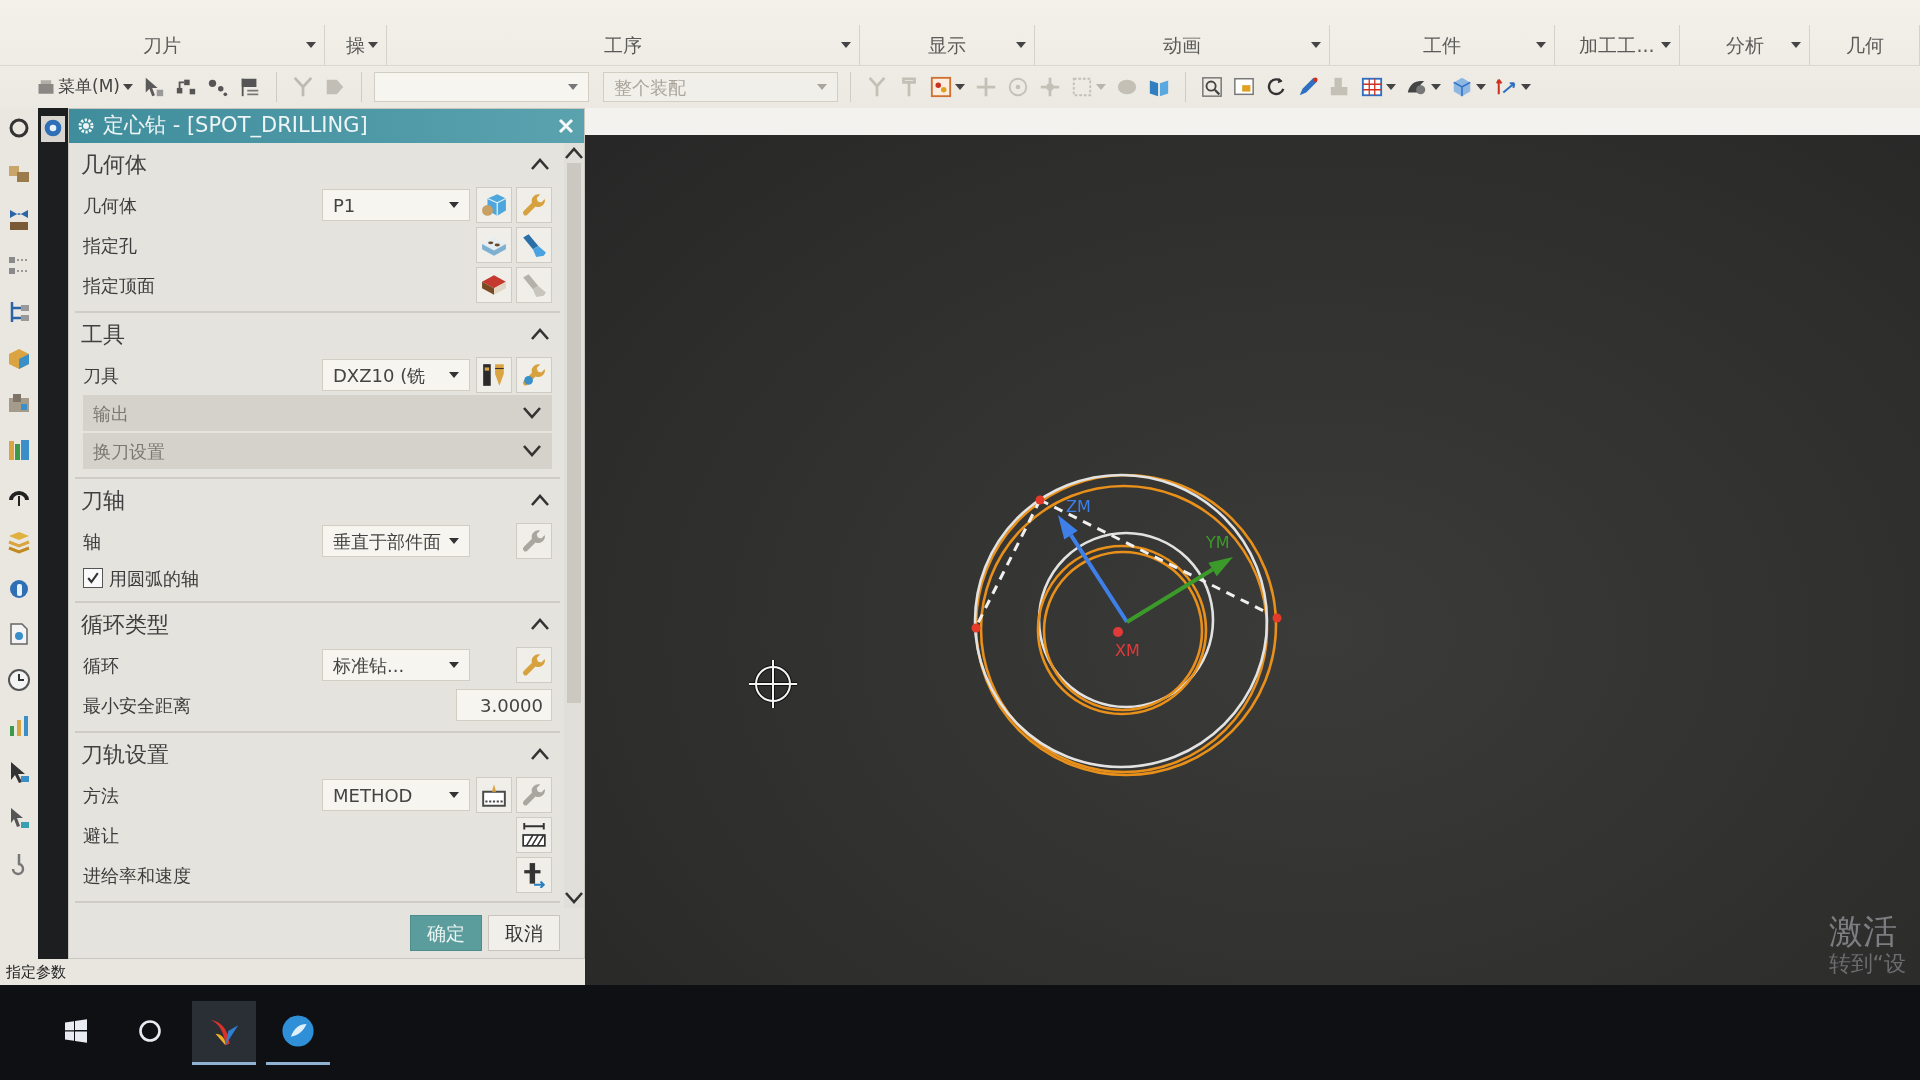  I want to click on field-label: 最小安全距离, so click(137, 705).